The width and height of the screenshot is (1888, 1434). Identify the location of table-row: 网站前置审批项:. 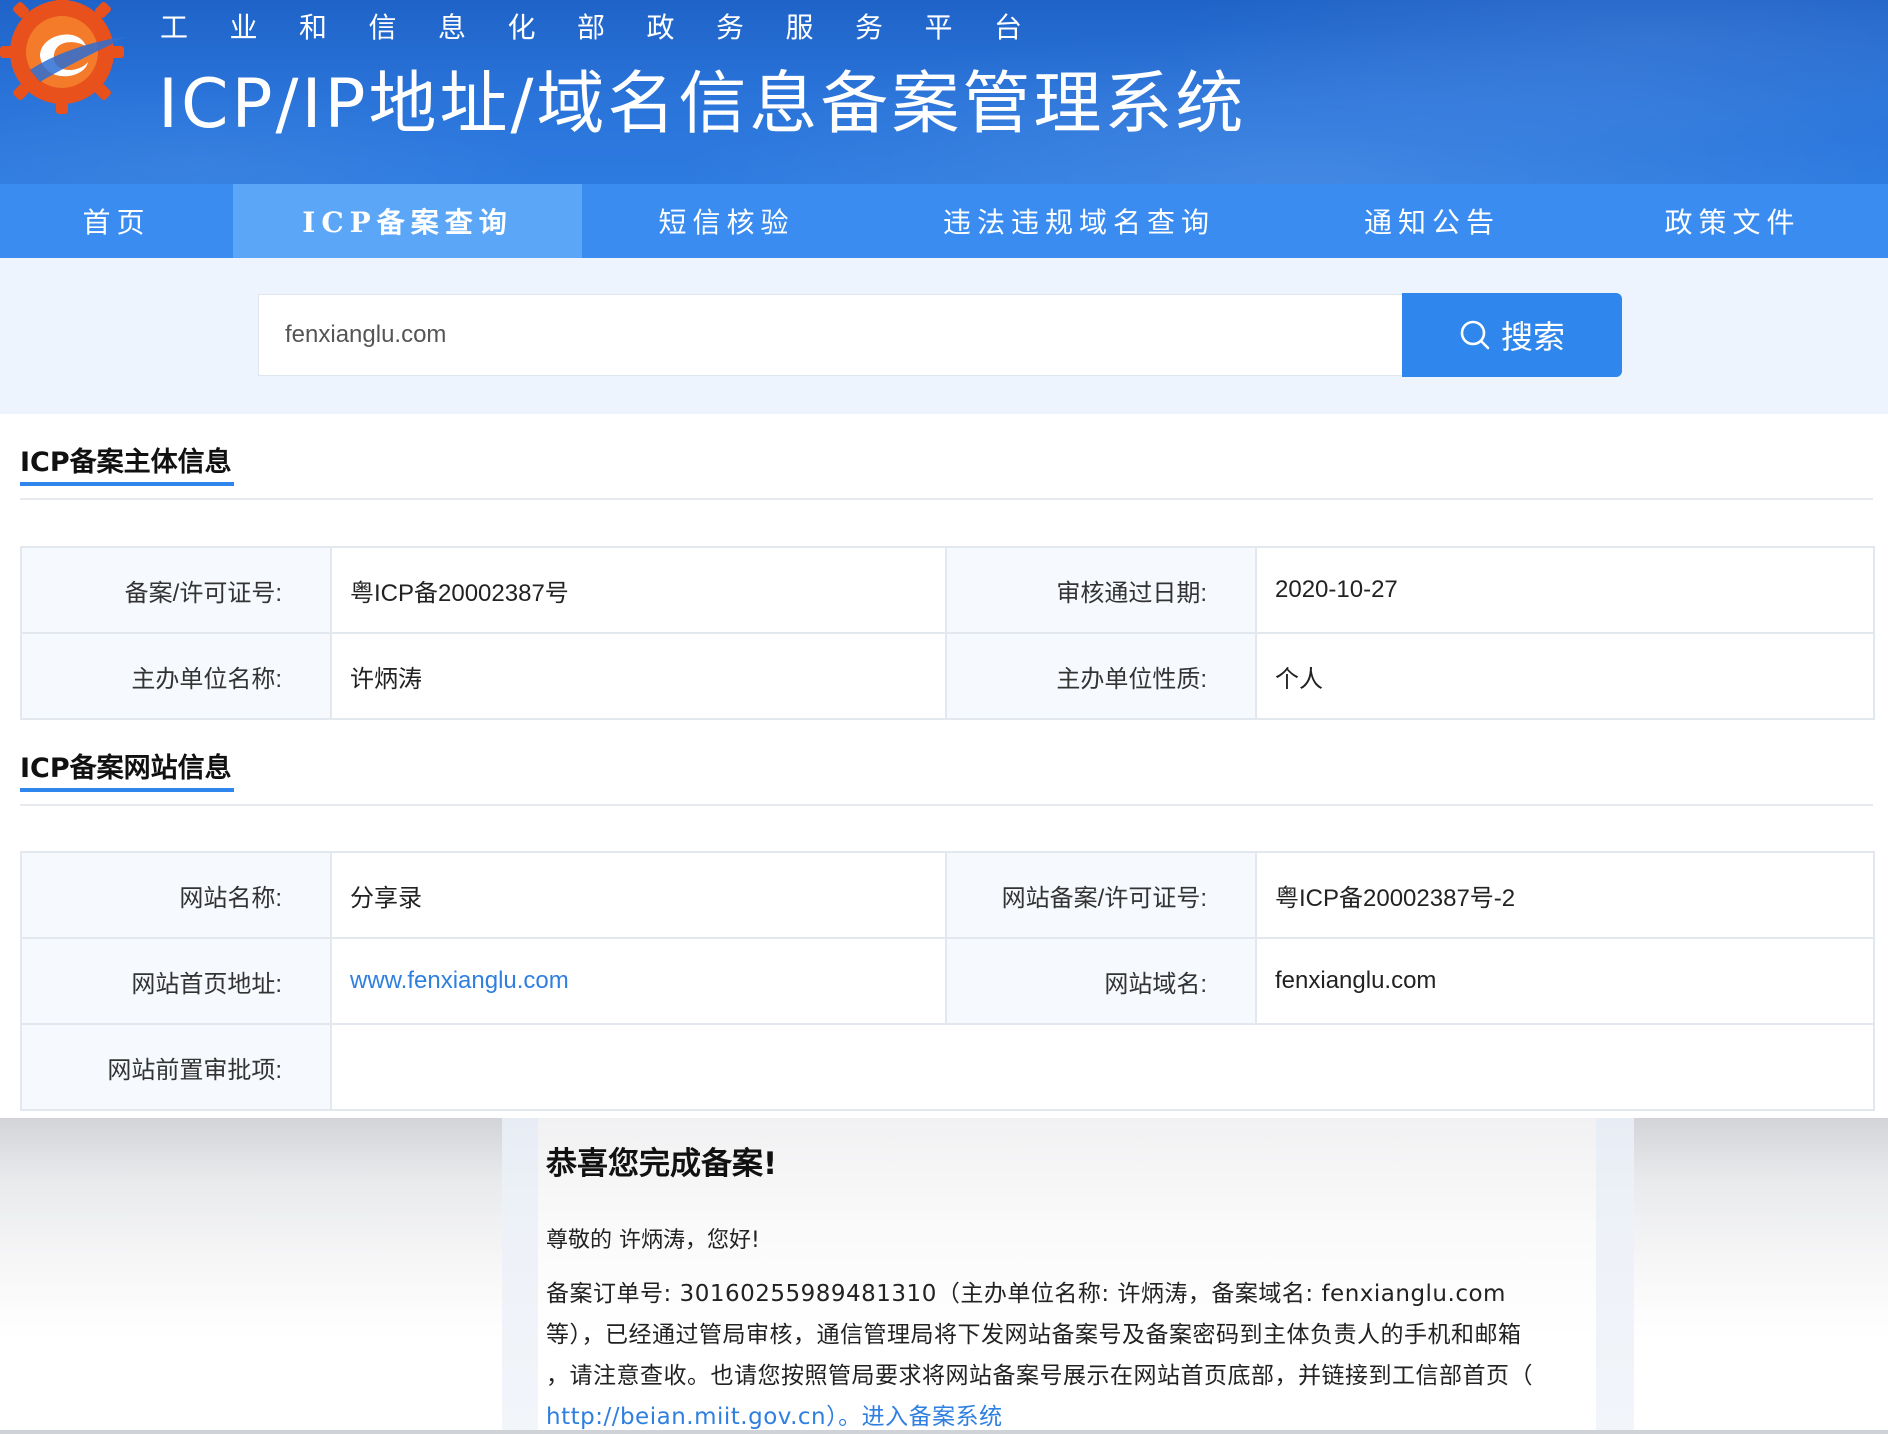
(947, 1067).